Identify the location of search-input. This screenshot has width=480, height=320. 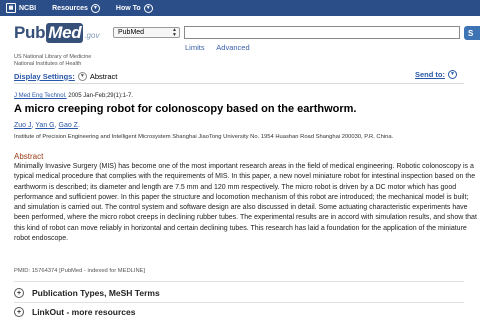
(322, 32).